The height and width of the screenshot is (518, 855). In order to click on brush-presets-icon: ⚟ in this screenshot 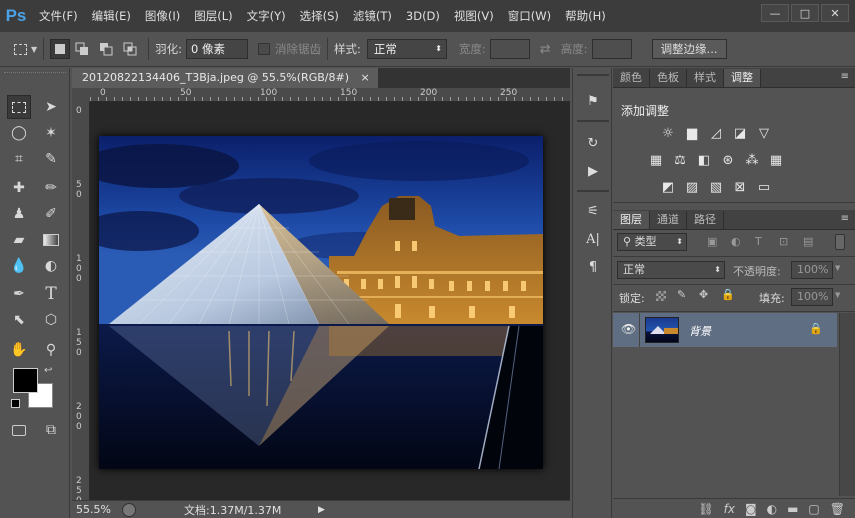, I will do `click(593, 211)`.